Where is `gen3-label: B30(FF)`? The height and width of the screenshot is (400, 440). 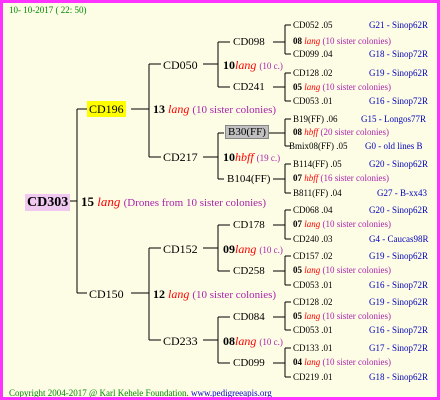
gen3-label: B30(FF) is located at coordinates (247, 132).